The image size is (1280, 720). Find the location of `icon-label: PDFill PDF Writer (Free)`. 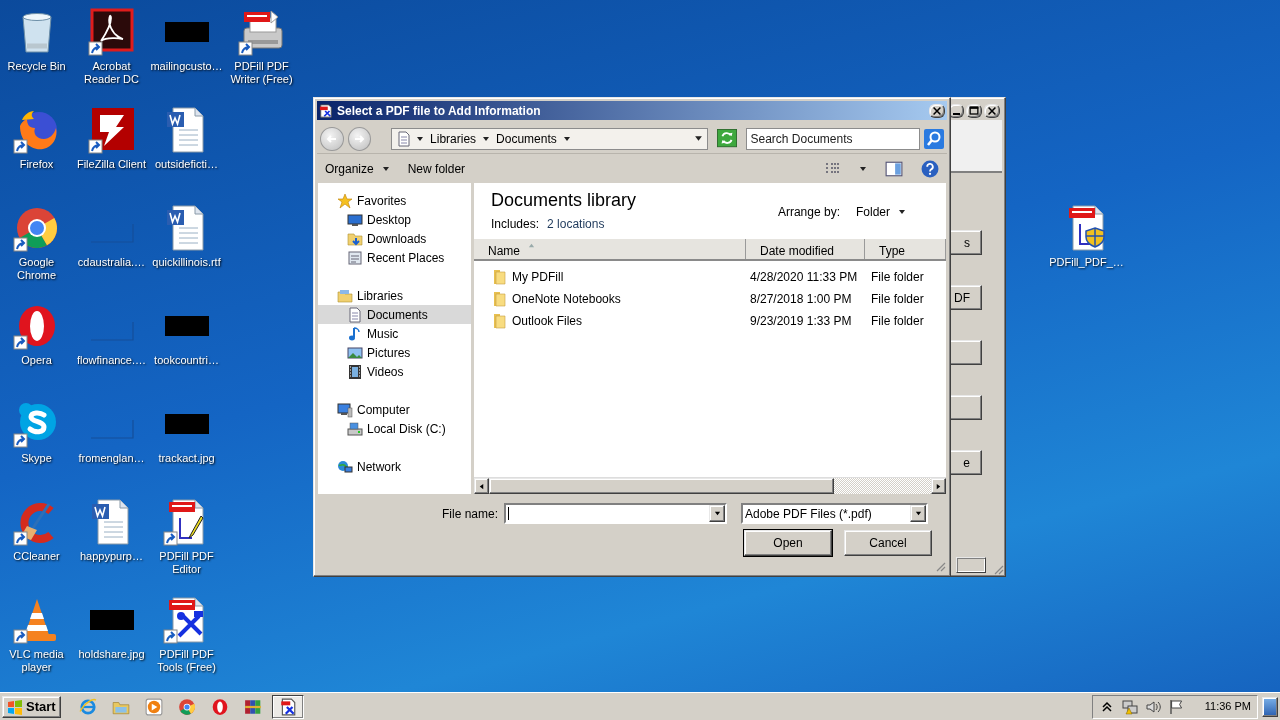

icon-label: PDFill PDF Writer (Free) is located at coordinates (261, 73).